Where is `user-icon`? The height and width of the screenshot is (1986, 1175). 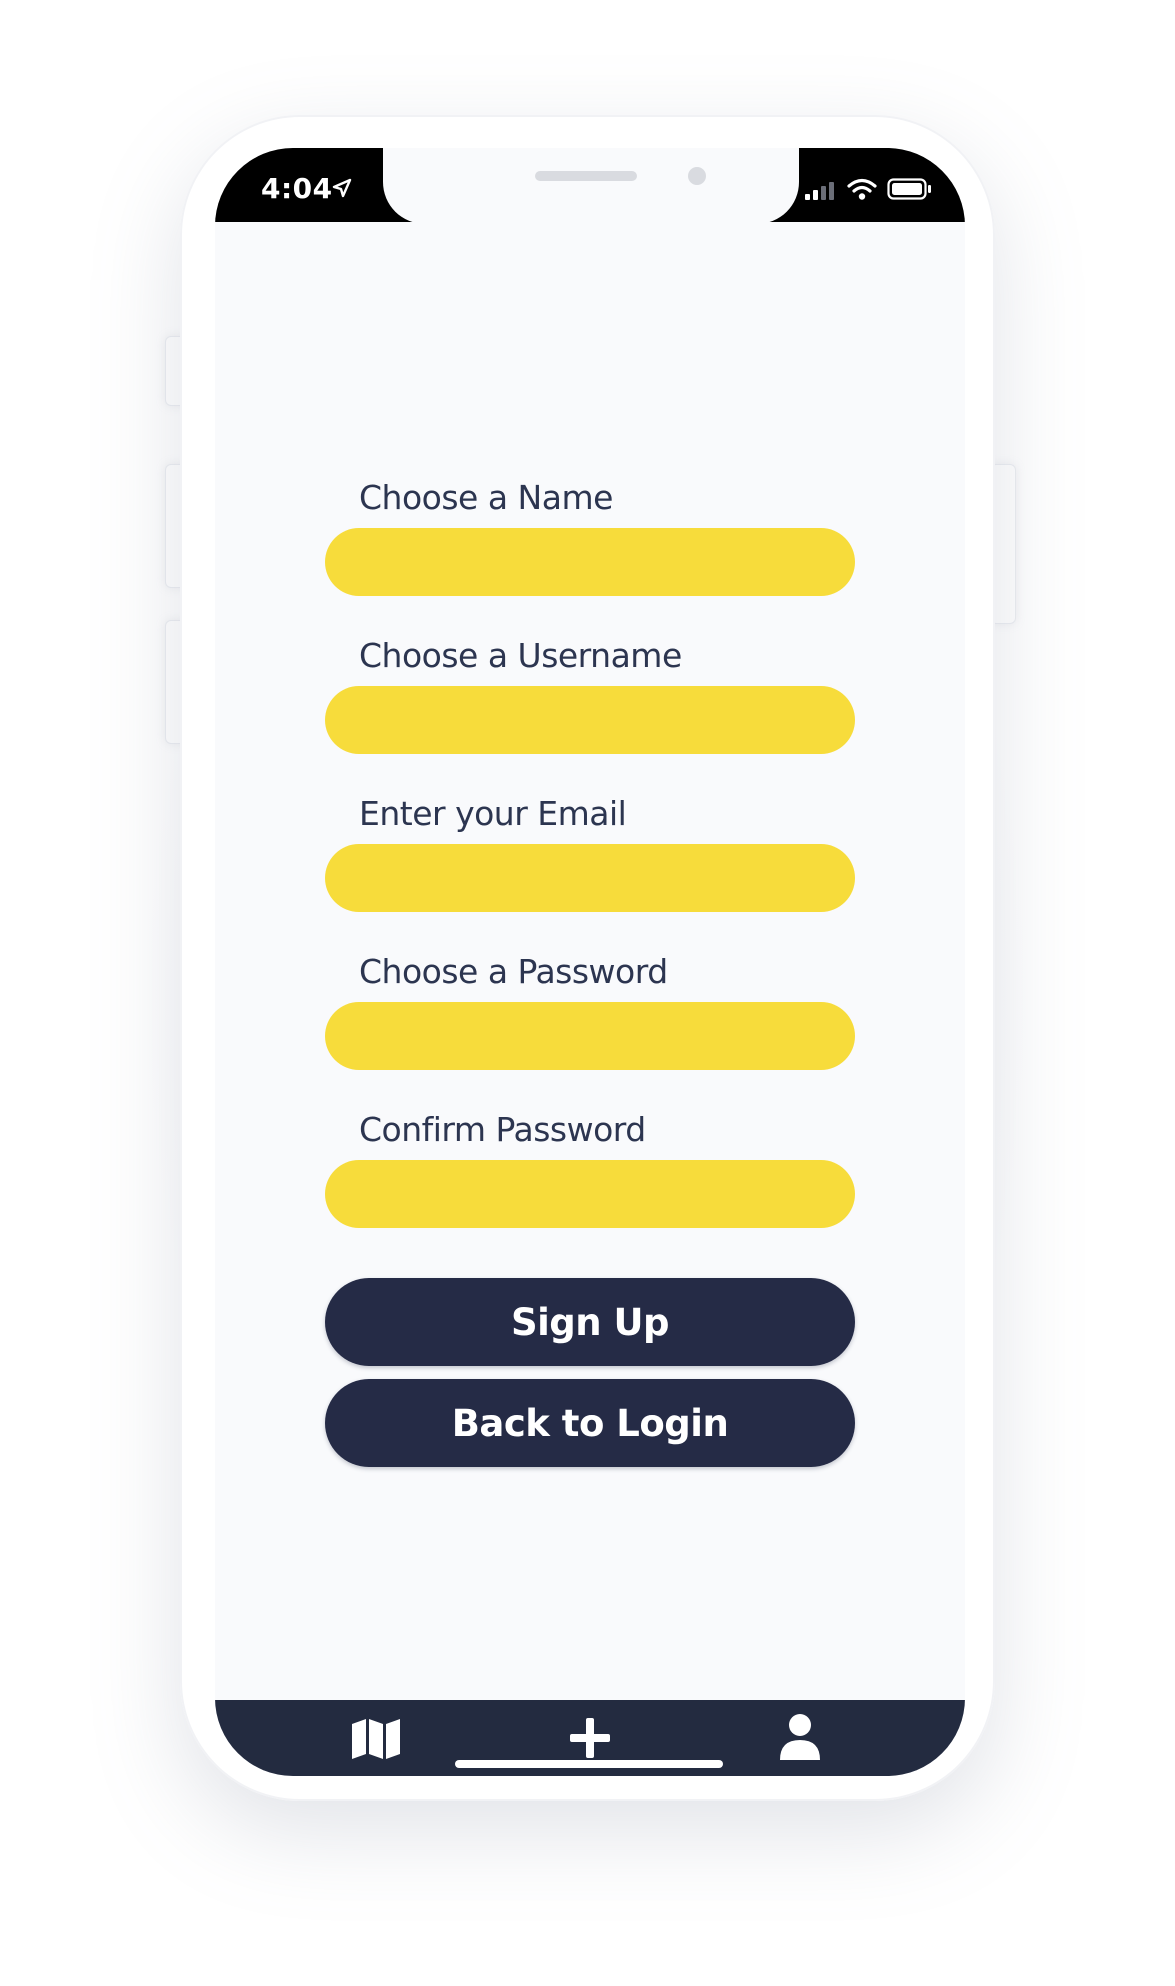
user-icon is located at coordinates (800, 1737).